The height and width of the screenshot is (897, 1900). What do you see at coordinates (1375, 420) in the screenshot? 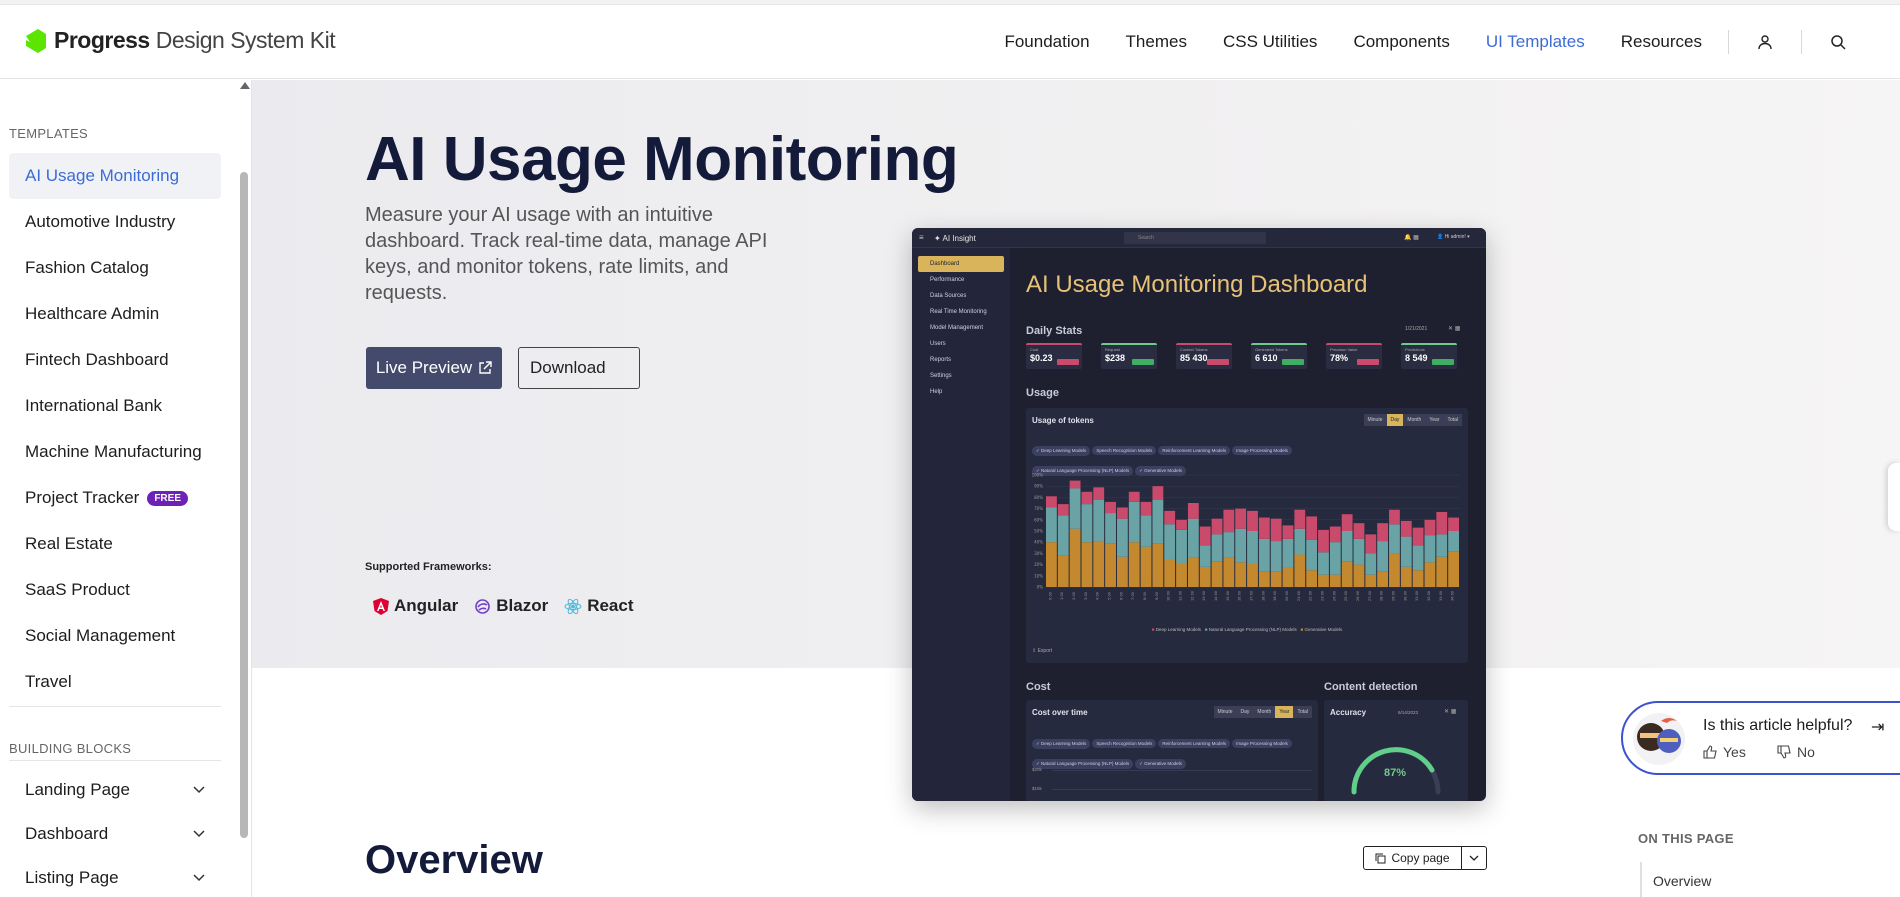
I see `usage-tab: Minute` at bounding box center [1375, 420].